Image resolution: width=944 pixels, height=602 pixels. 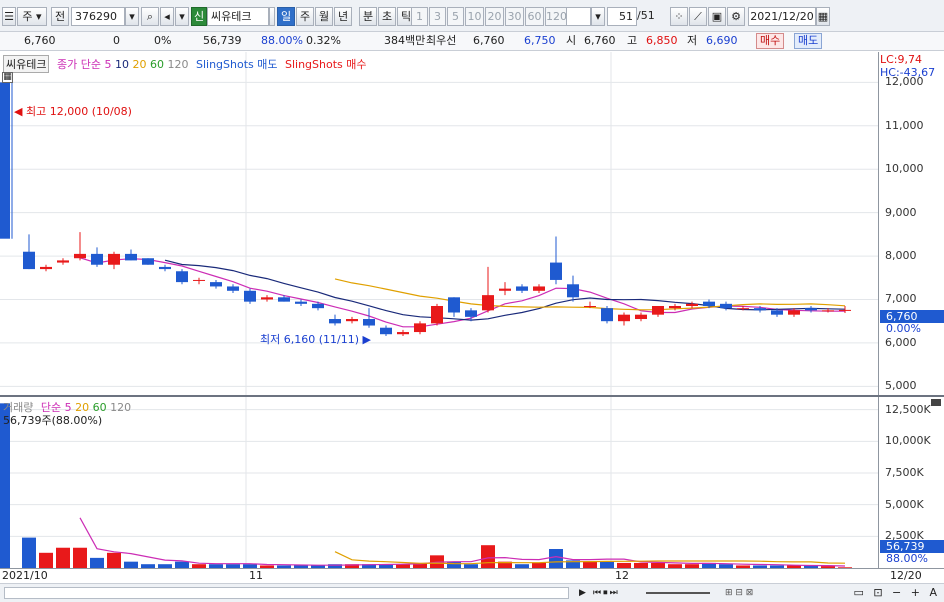 What do you see at coordinates (936, 402) in the screenshot?
I see `collapse-icon` at bounding box center [936, 402].